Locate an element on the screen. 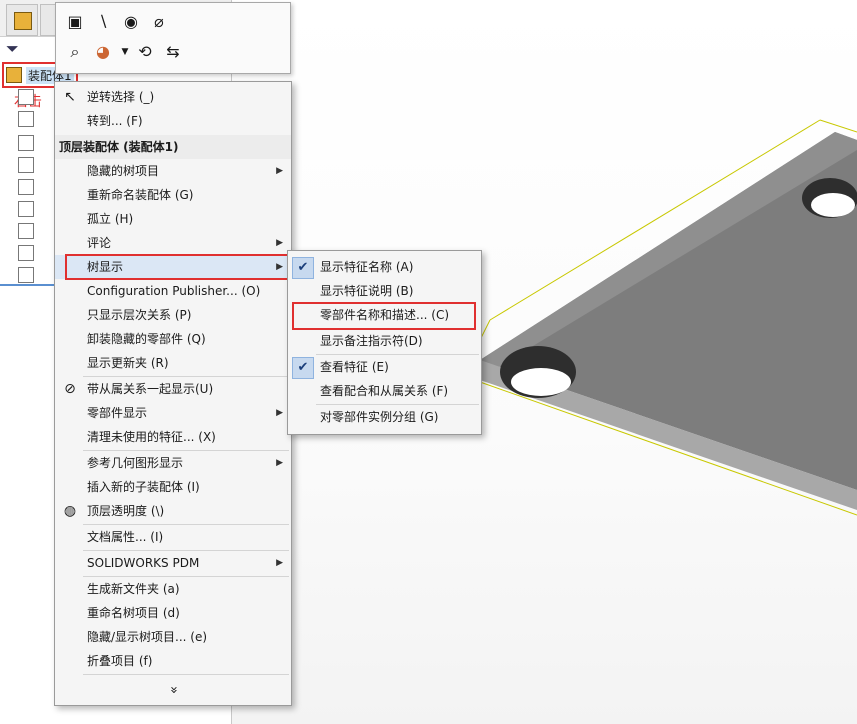 The image size is (857, 724). color-palette-icon: ◕ is located at coordinates (103, 52).